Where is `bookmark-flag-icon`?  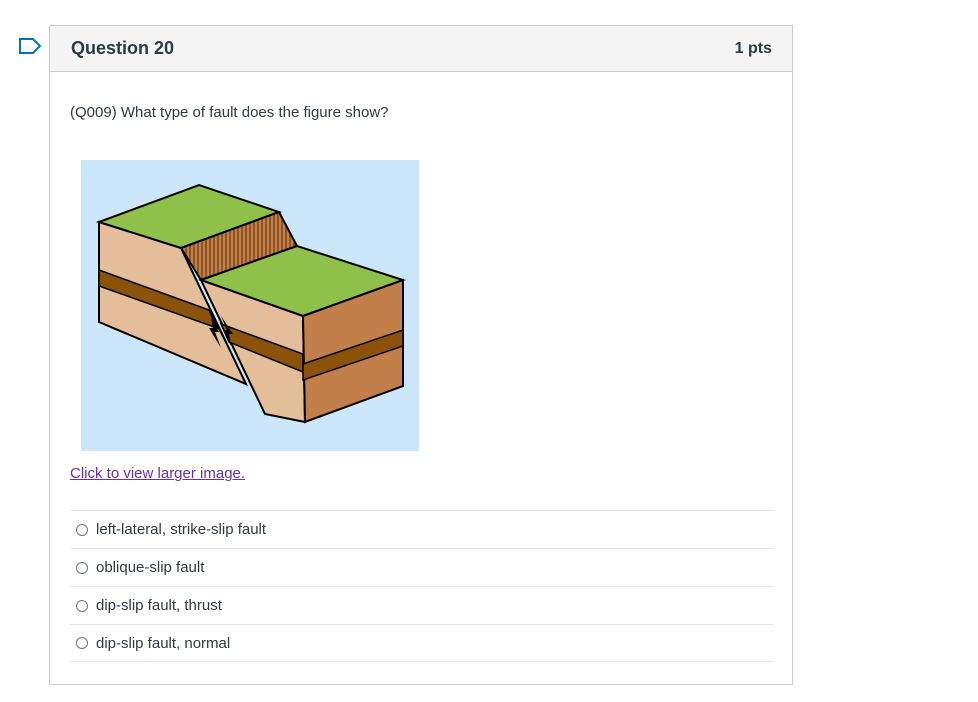
bookmark-flag-icon is located at coordinates (30, 46).